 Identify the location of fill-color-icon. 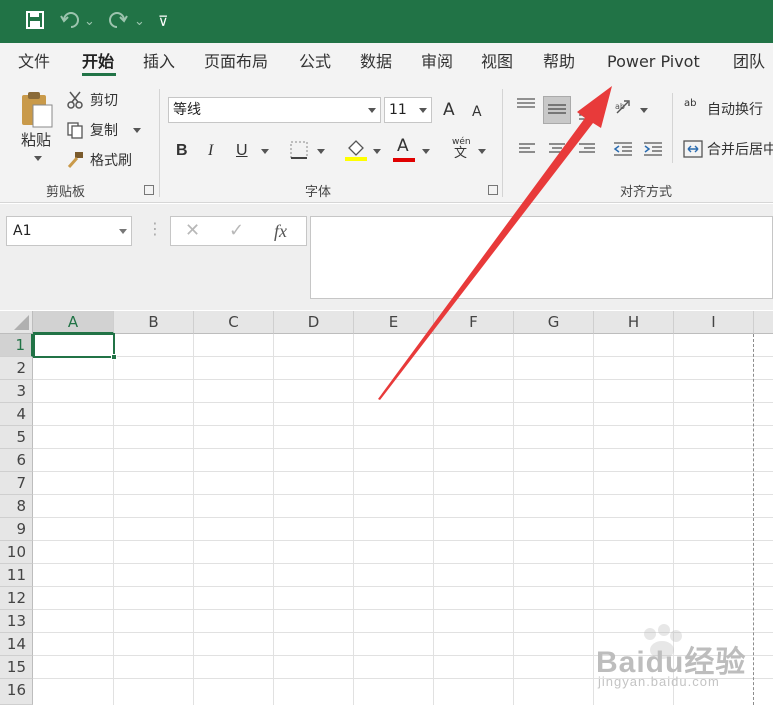
(356, 152).